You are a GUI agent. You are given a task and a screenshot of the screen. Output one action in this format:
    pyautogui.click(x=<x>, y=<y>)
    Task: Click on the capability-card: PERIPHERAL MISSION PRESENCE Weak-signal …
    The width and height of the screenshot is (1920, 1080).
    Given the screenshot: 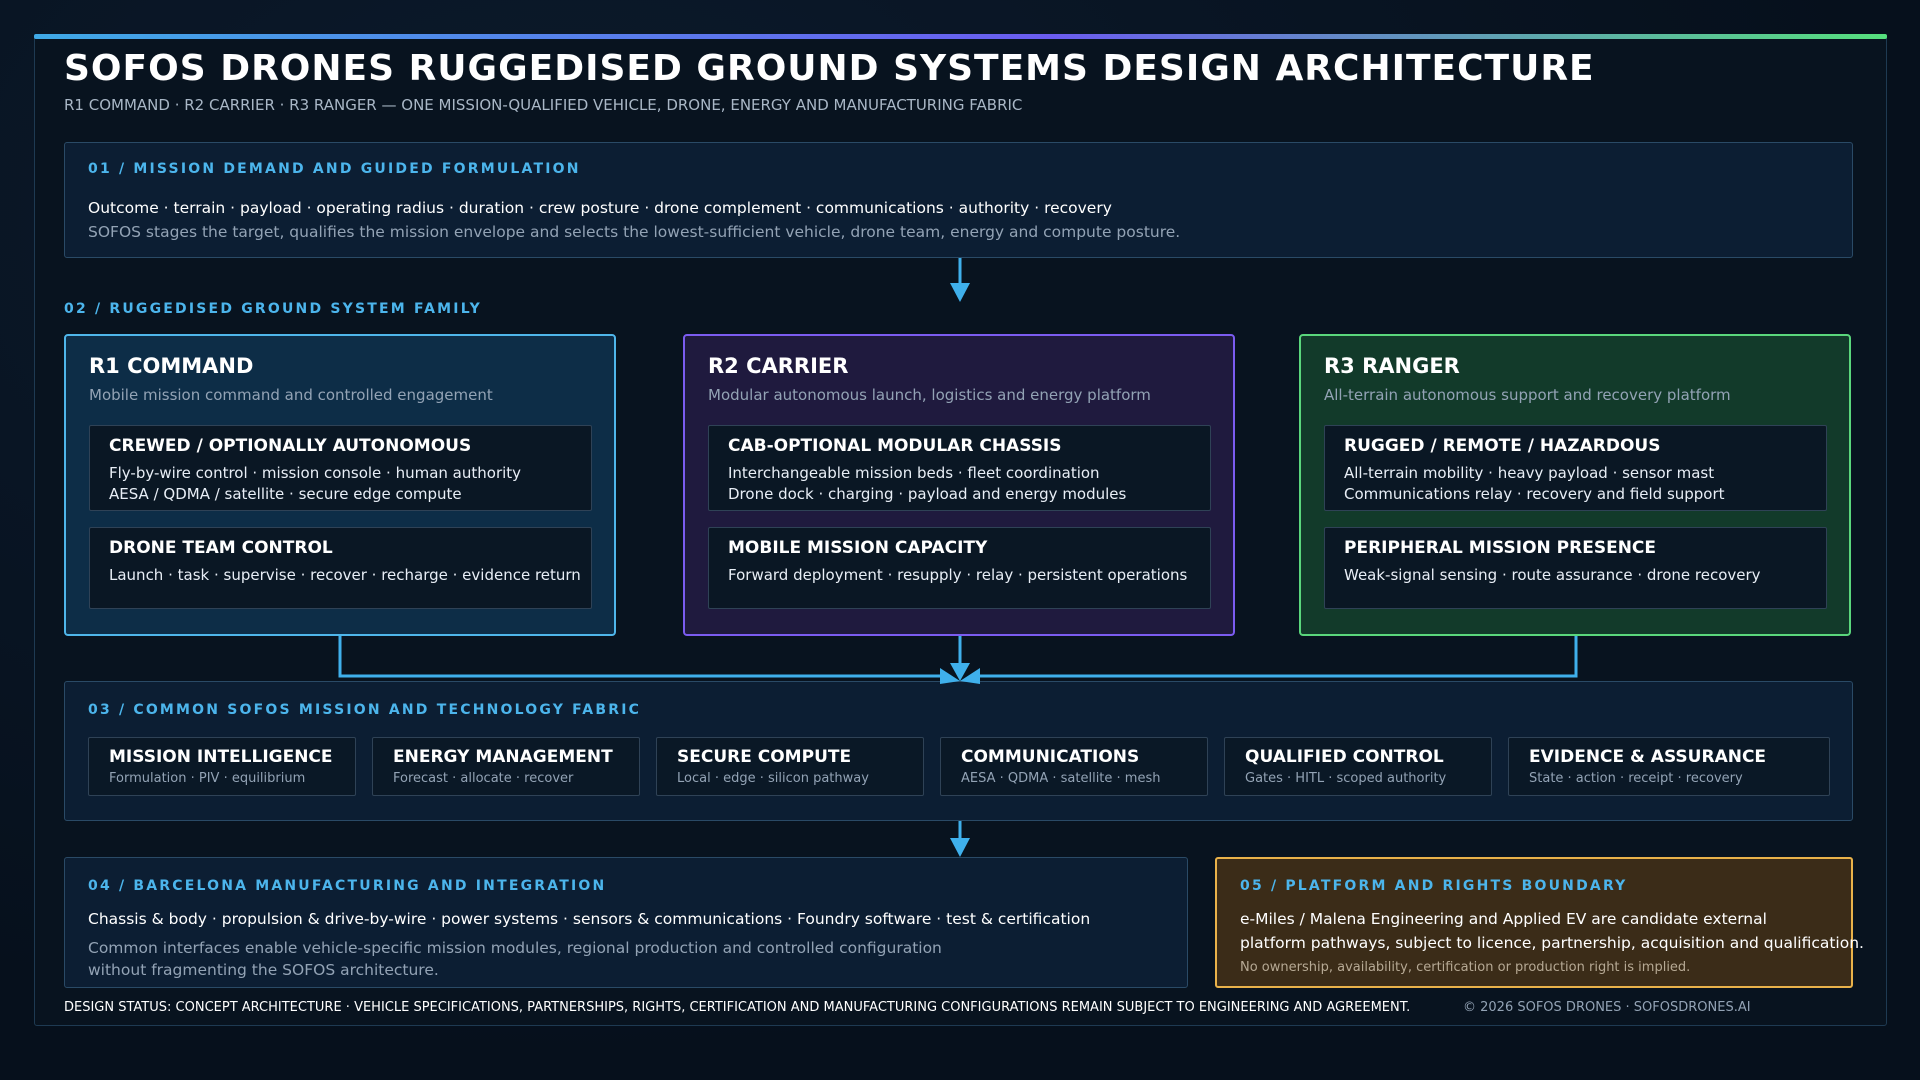 What is the action you would take?
    pyautogui.click(x=1575, y=568)
    